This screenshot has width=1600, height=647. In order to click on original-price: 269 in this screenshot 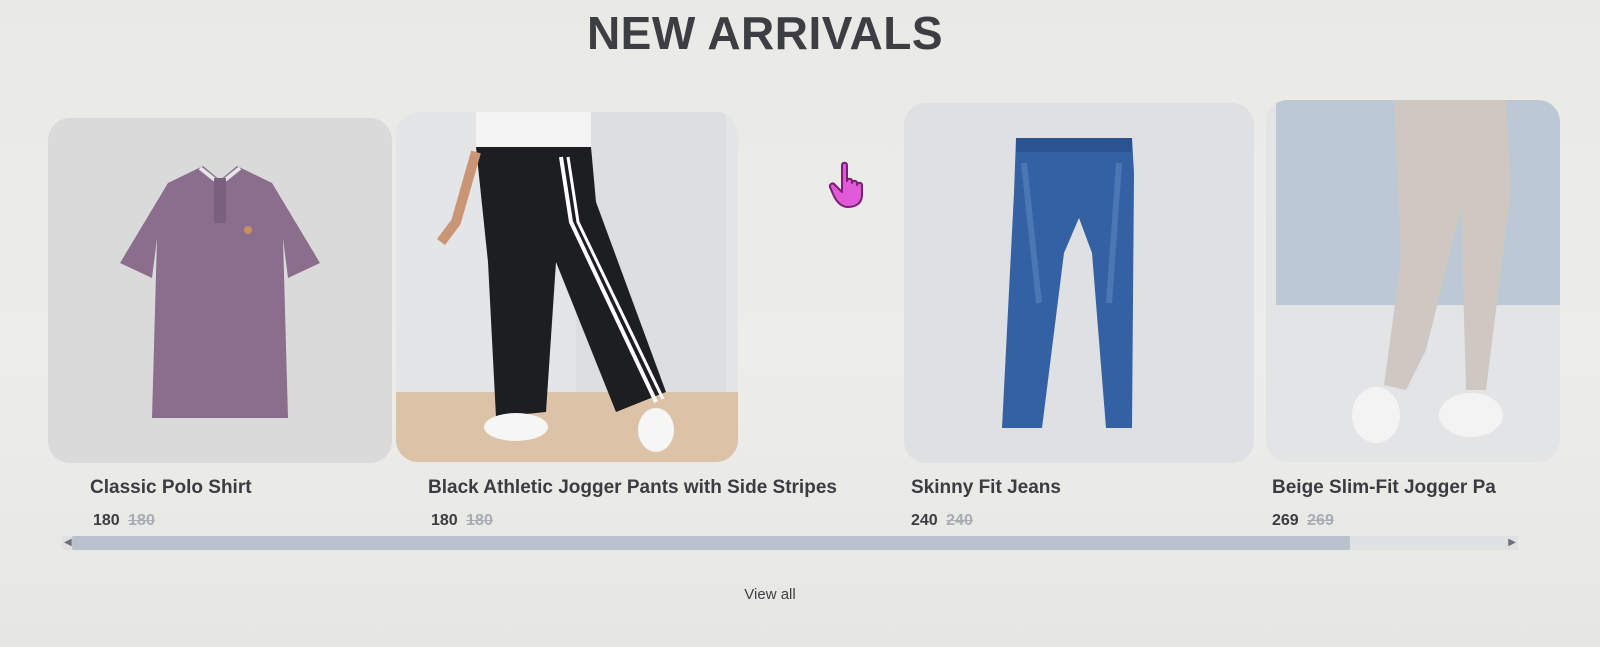, I will do `click(1320, 520)`.